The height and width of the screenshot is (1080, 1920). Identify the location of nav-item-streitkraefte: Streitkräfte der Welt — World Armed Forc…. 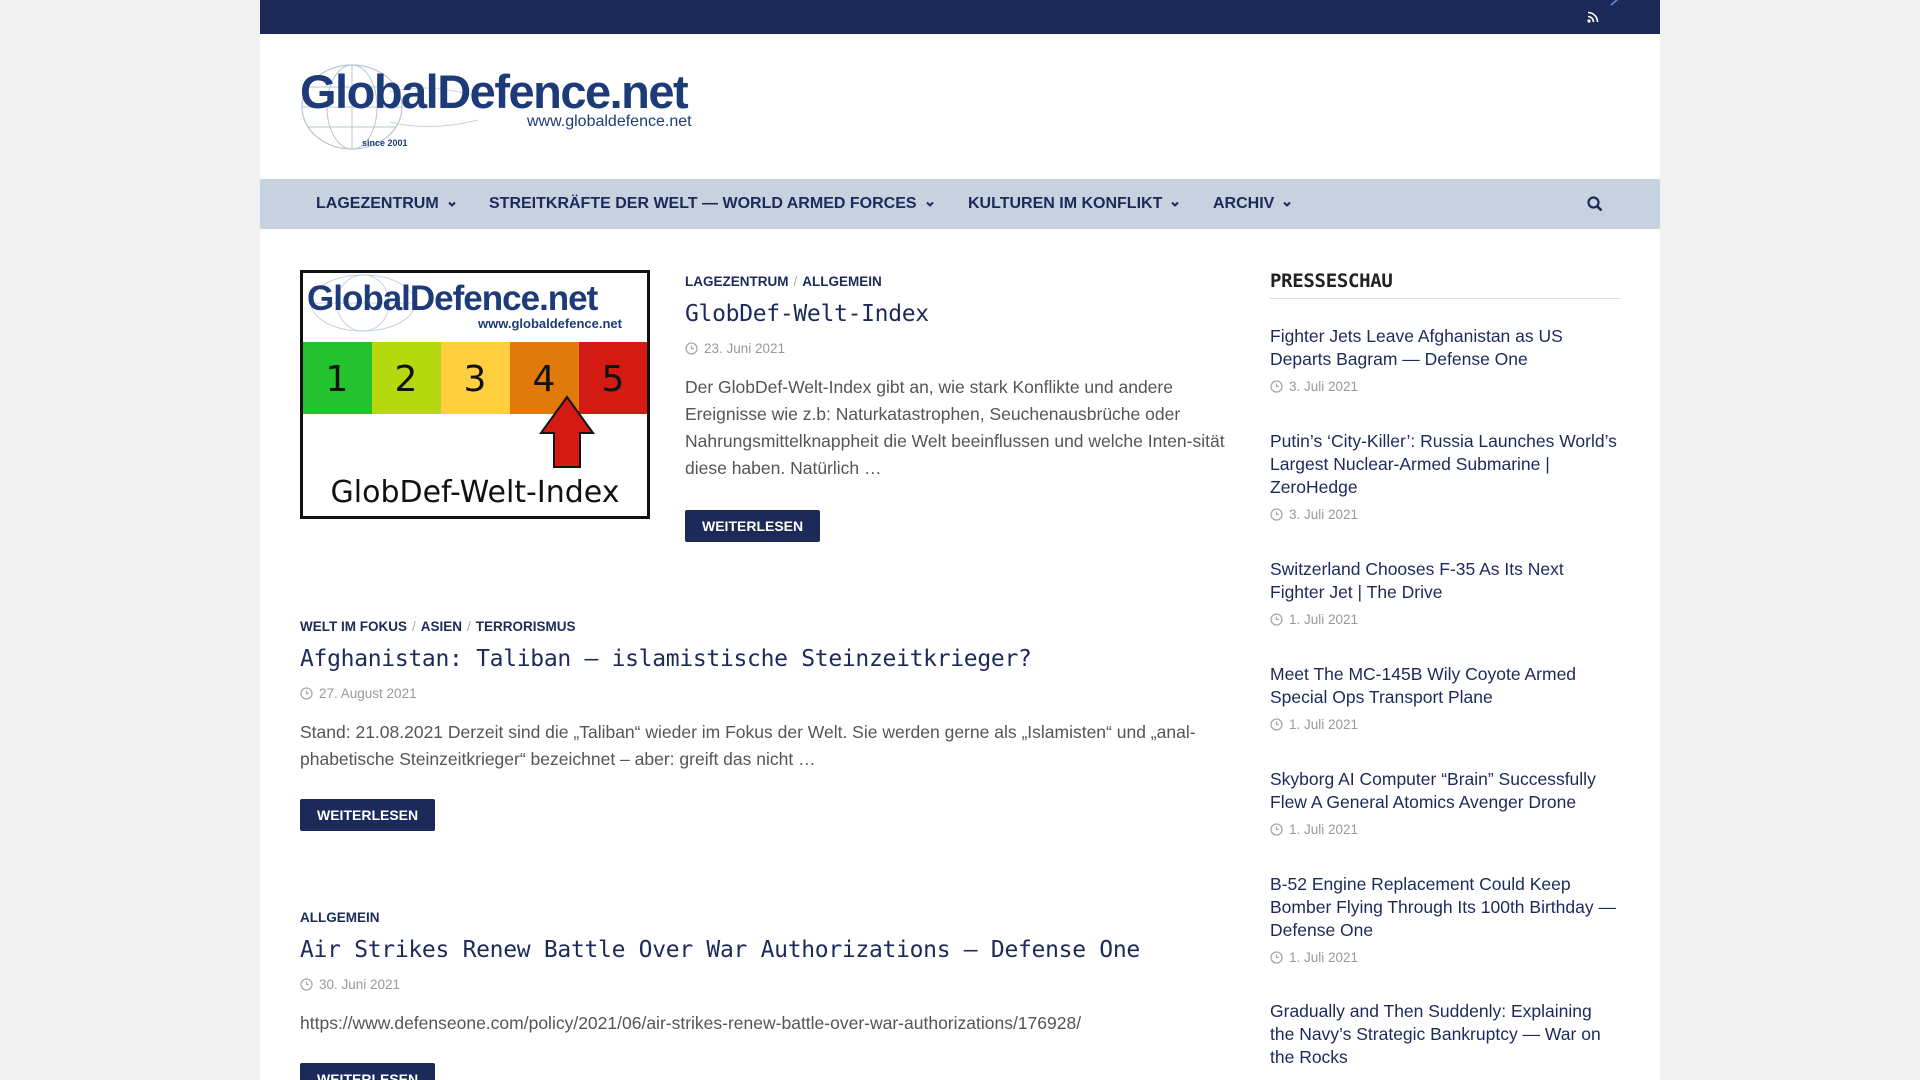
(712, 204).